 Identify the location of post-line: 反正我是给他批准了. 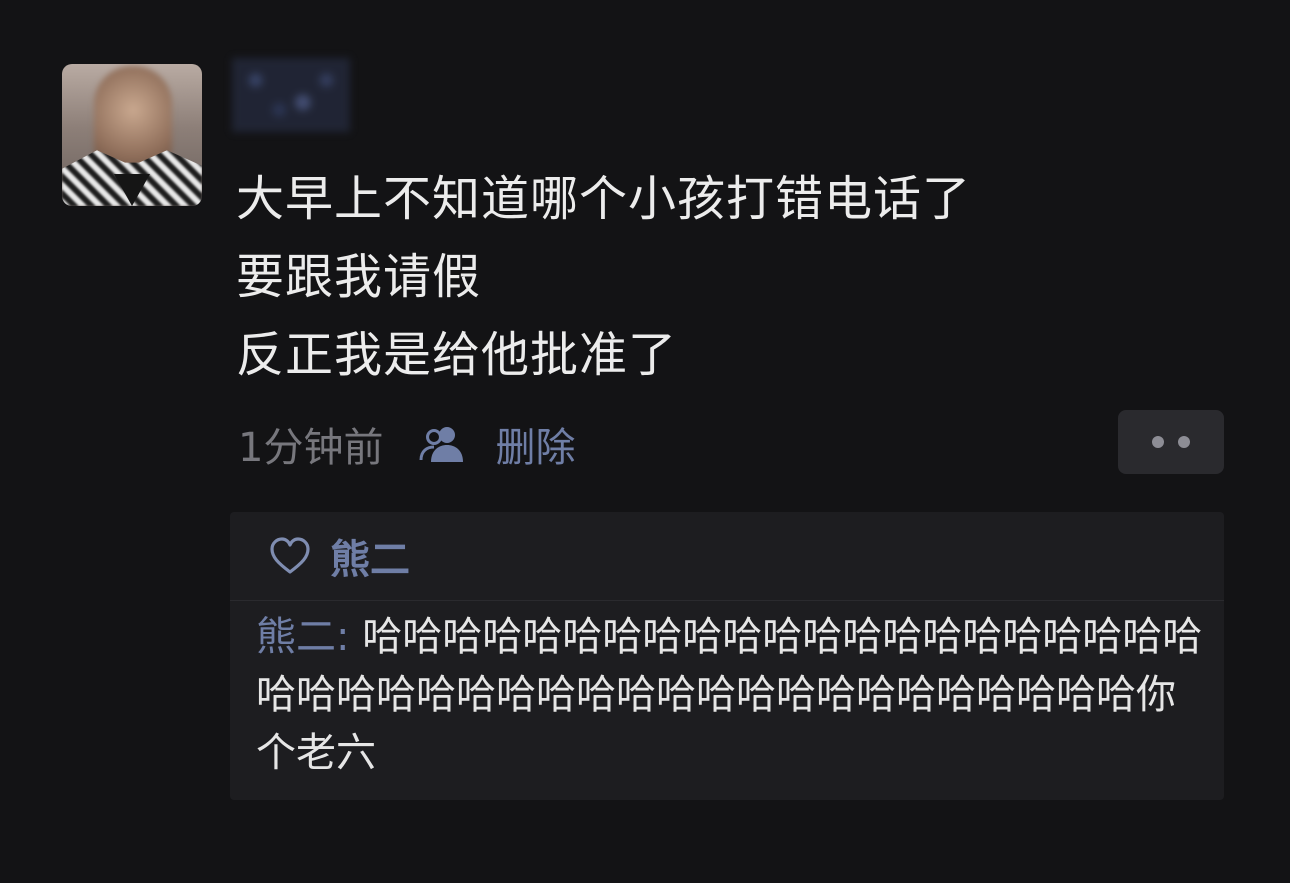
(457, 355).